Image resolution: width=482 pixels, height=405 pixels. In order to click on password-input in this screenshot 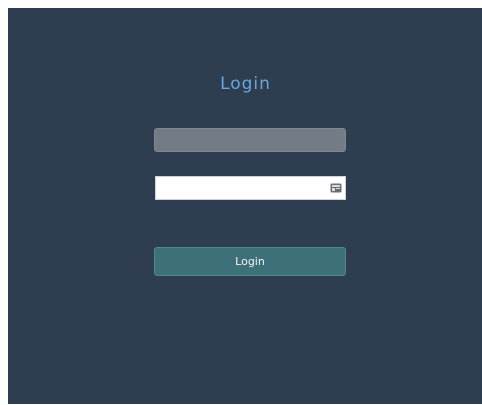, I will do `click(250, 188)`.